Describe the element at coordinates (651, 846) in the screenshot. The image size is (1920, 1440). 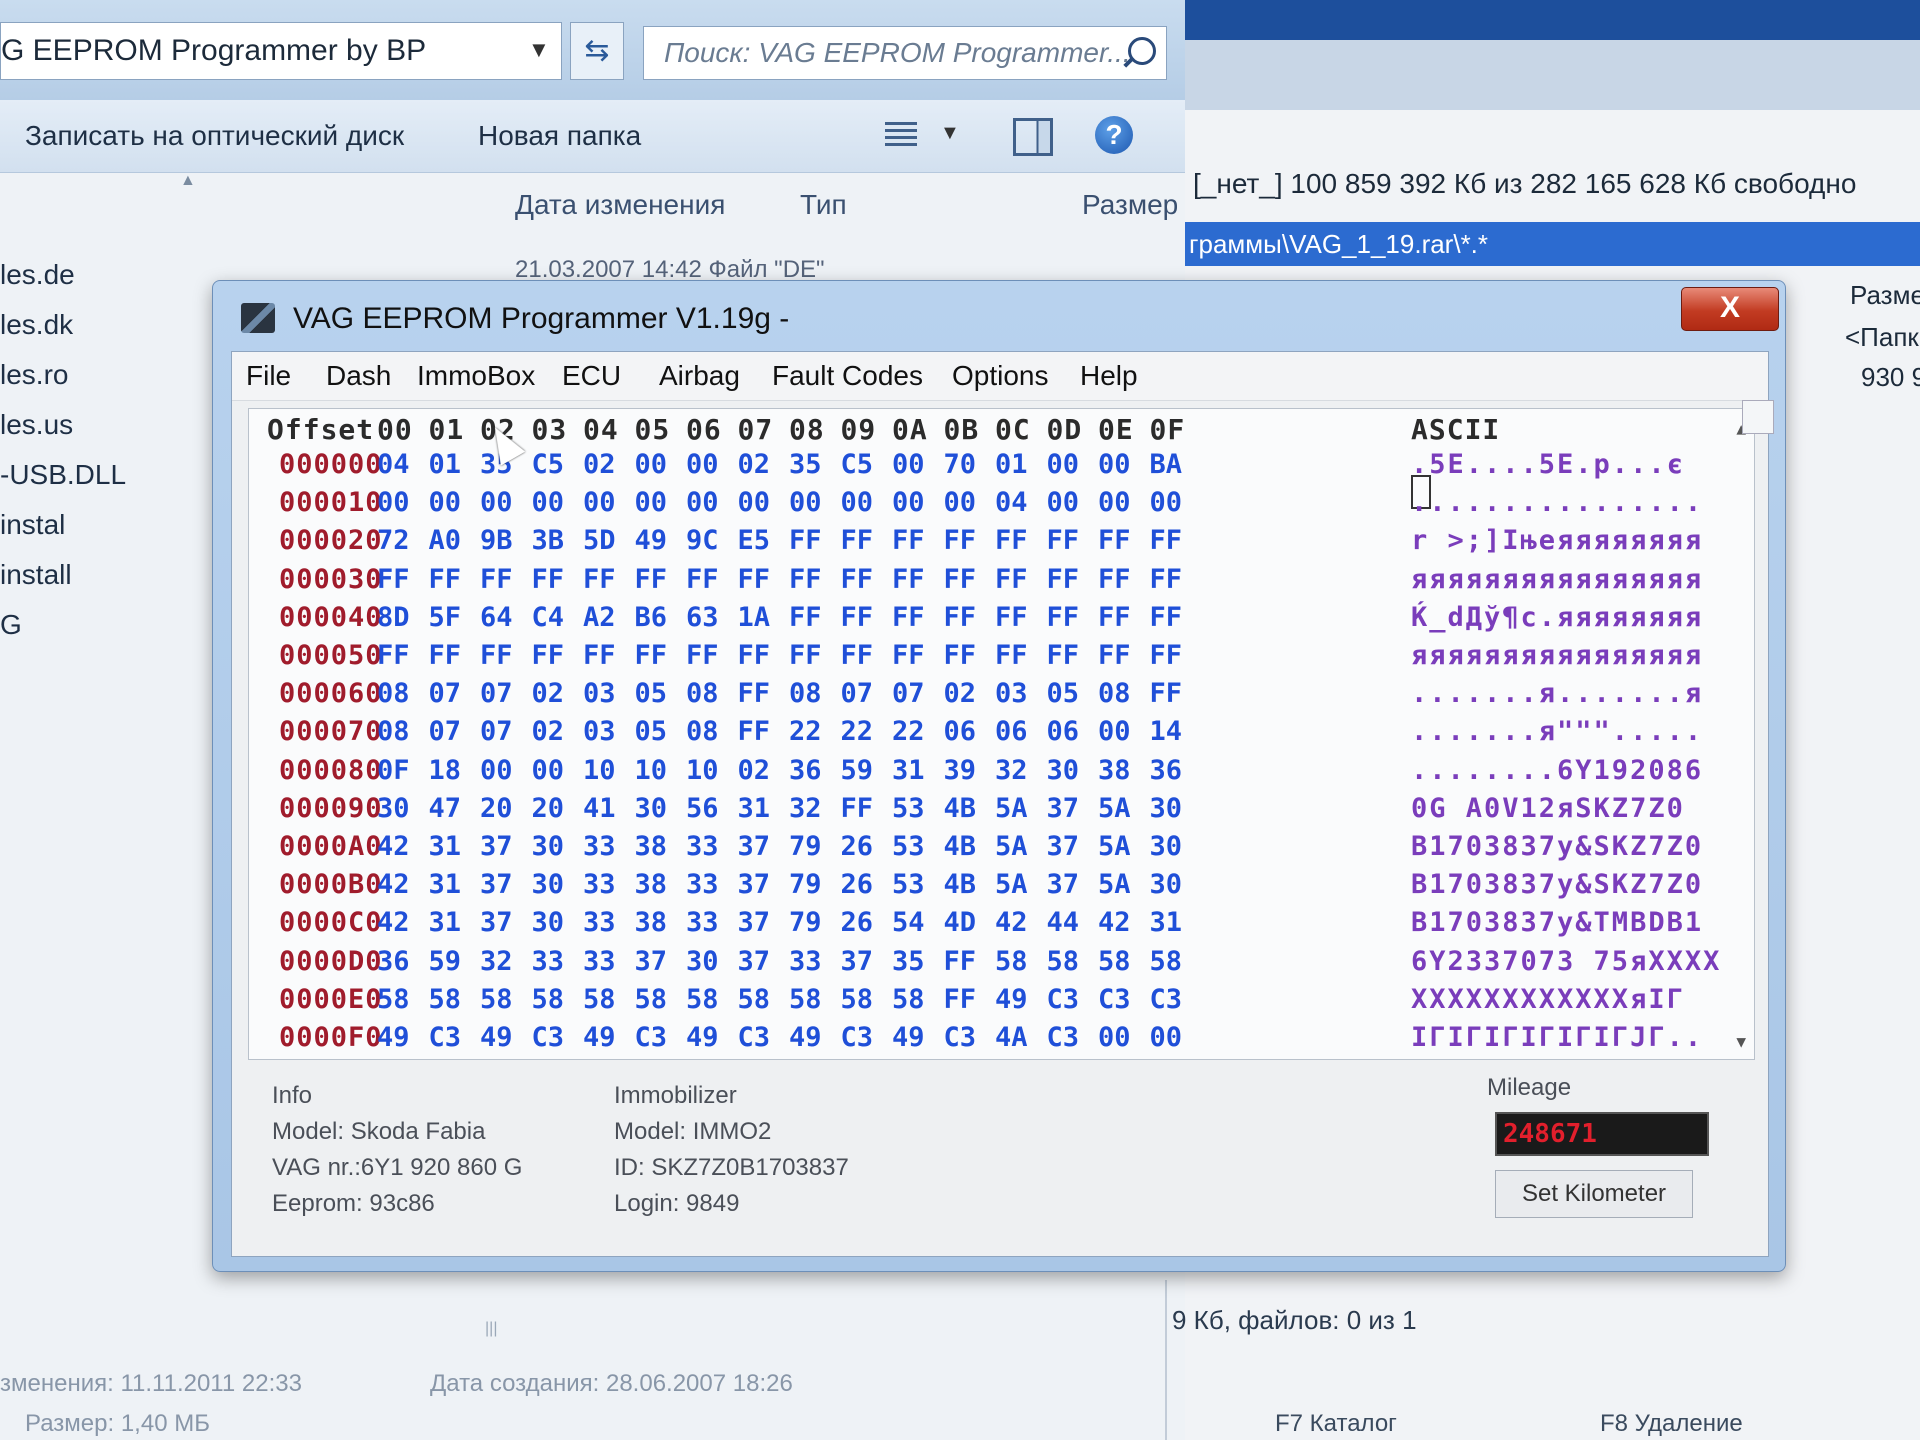
I see `hex-byte: 38` at that location.